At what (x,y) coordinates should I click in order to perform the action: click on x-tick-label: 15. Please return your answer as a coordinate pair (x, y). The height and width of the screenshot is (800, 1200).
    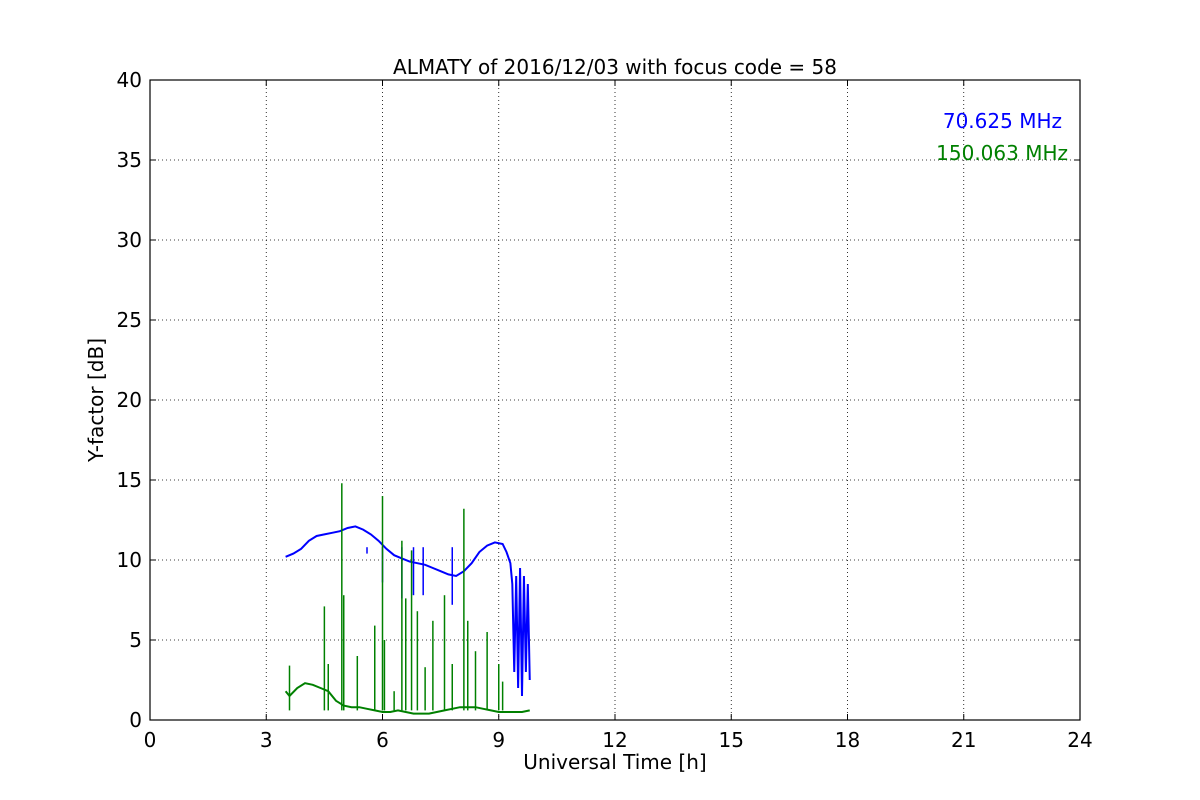
    Looking at the image, I should click on (731, 740).